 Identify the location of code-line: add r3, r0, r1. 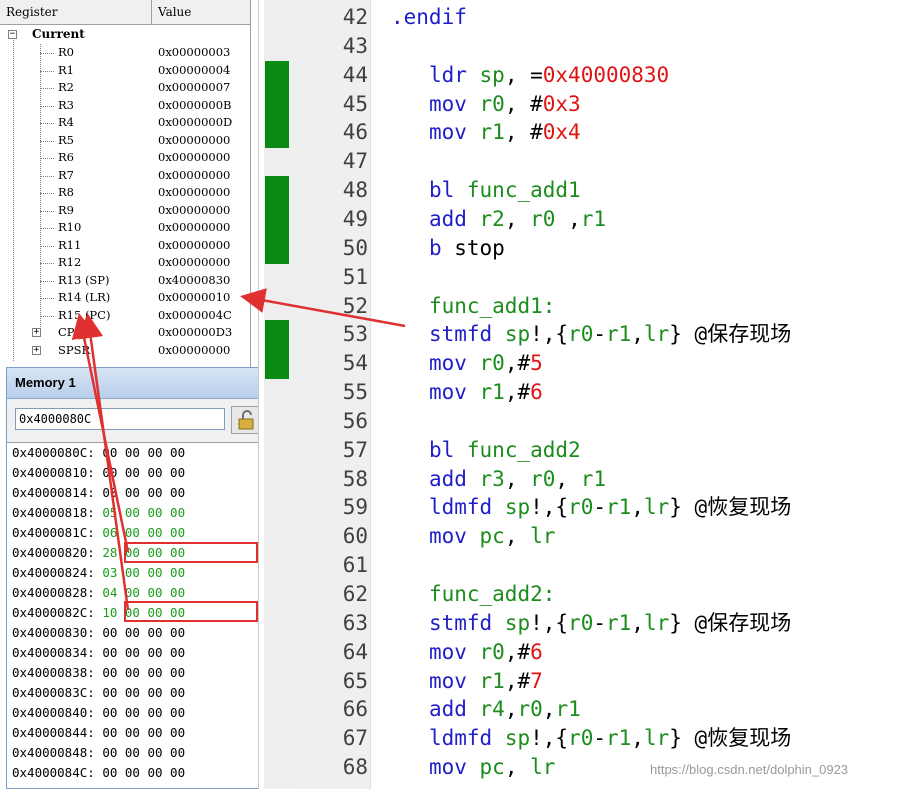
(498, 479).